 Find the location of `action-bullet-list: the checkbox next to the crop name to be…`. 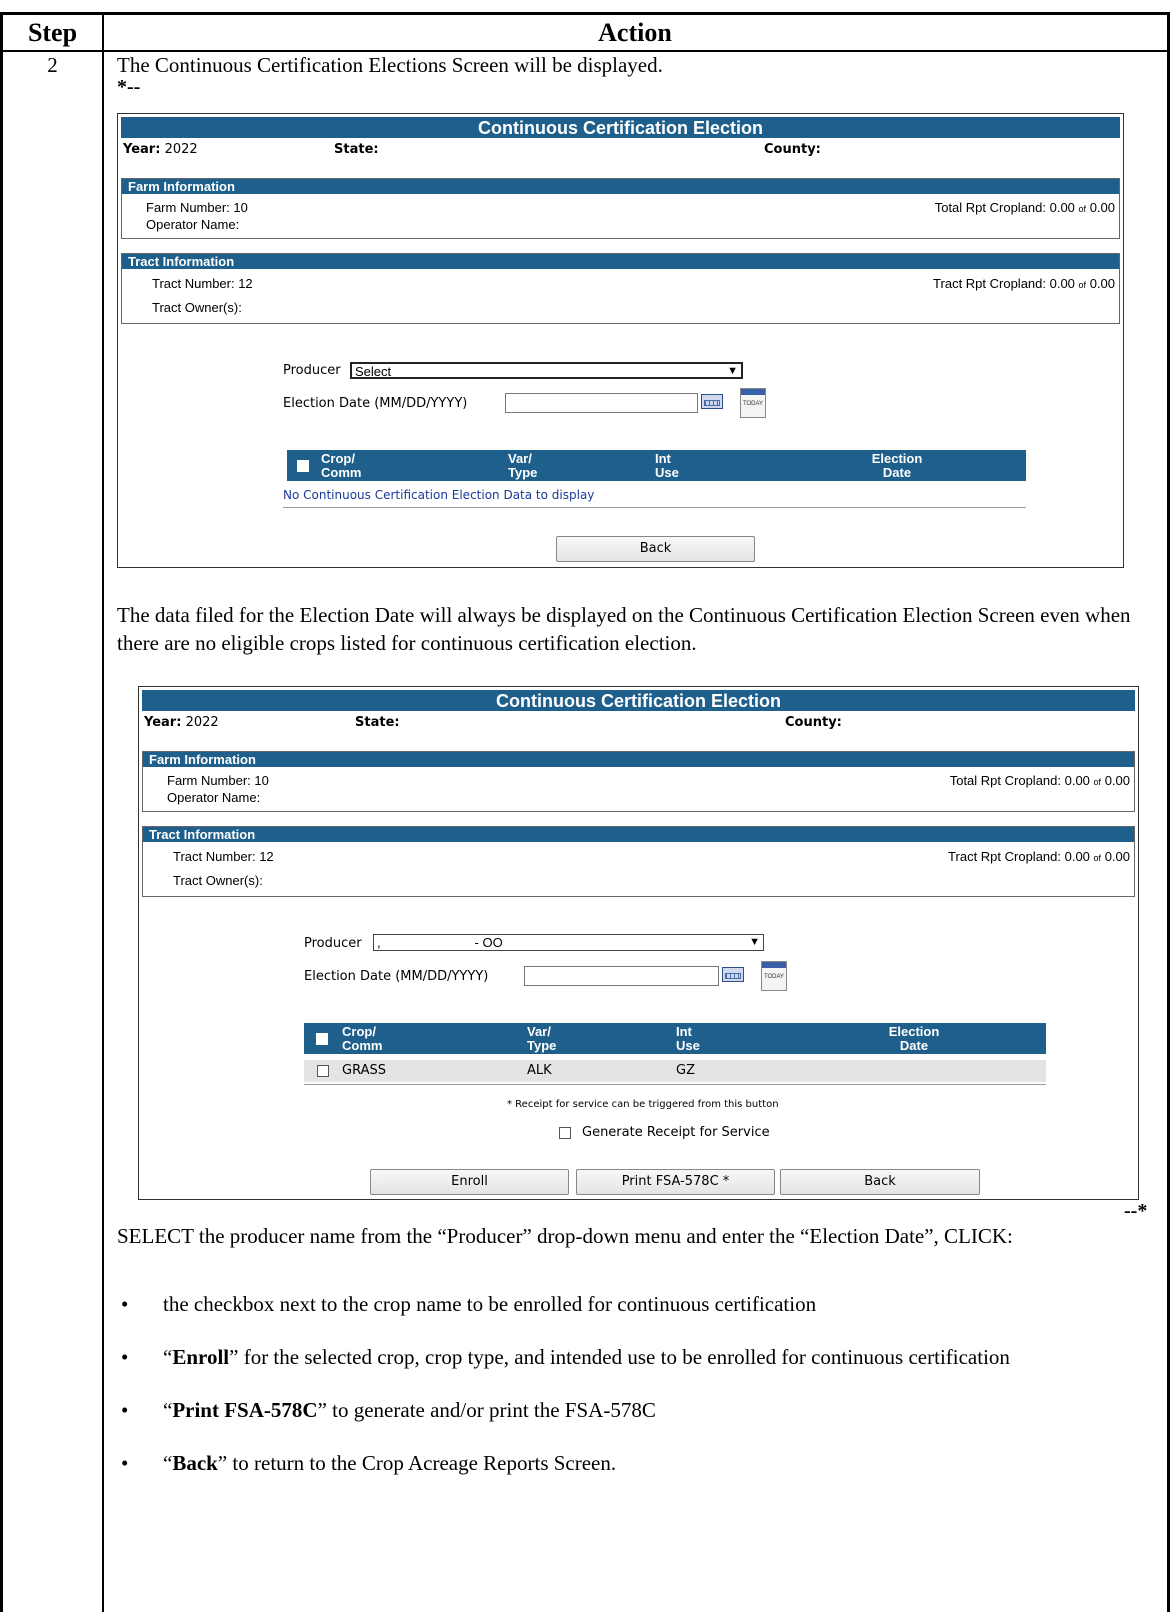

action-bullet-list: the checkbox next to the crop name to be… is located at coordinates (632, 1383).